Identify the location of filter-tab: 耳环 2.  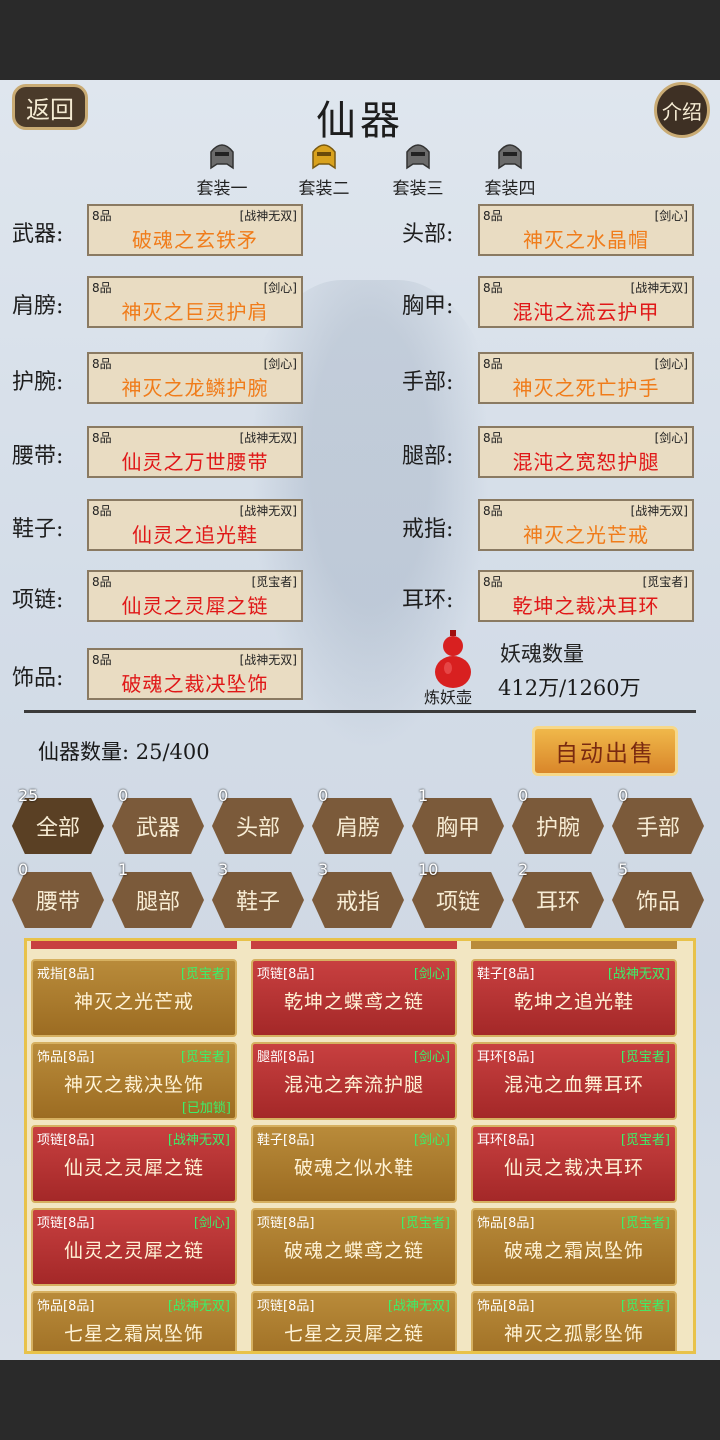
(558, 894).